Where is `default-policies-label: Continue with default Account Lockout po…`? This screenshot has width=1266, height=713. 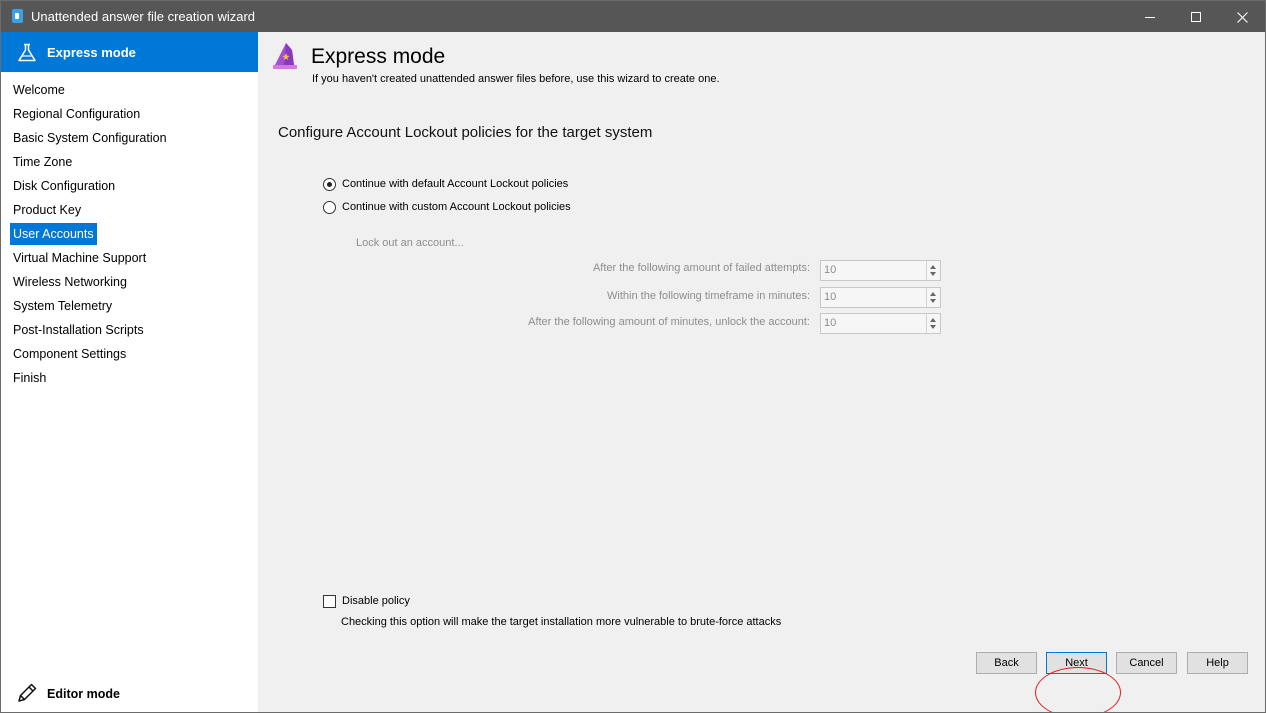 default-policies-label: Continue with default Account Lockout po… is located at coordinates (455, 184).